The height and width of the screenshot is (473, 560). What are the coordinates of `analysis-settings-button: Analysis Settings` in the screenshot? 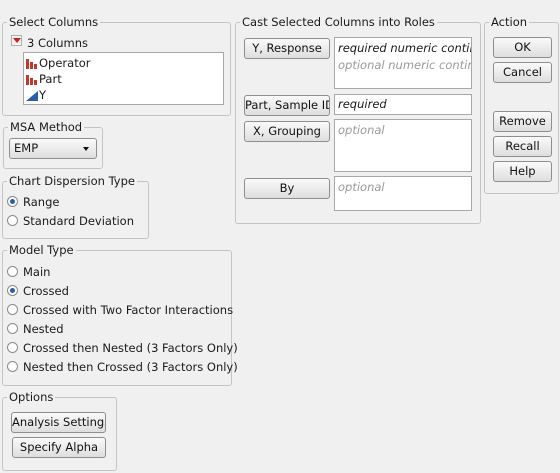 It's located at (58, 422).